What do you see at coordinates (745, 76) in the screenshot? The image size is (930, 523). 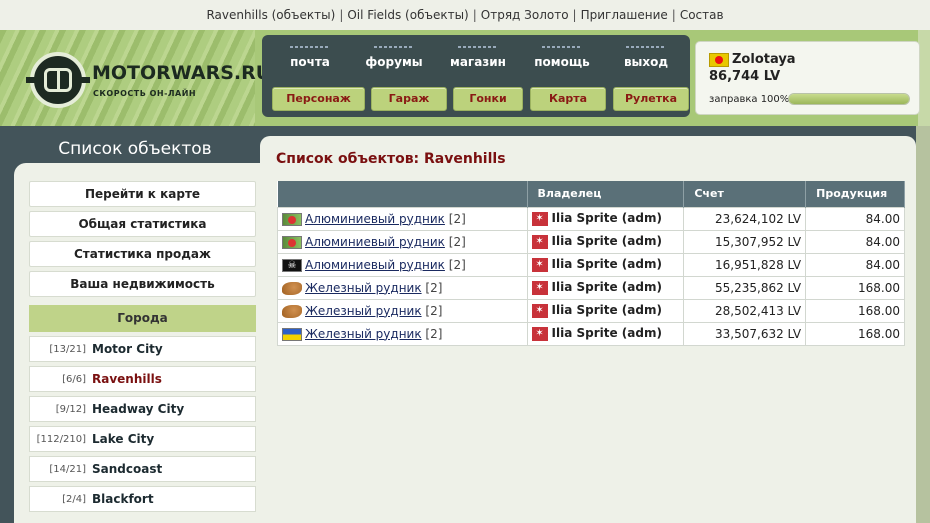 I see `user-money: 86,744 LV` at bounding box center [745, 76].